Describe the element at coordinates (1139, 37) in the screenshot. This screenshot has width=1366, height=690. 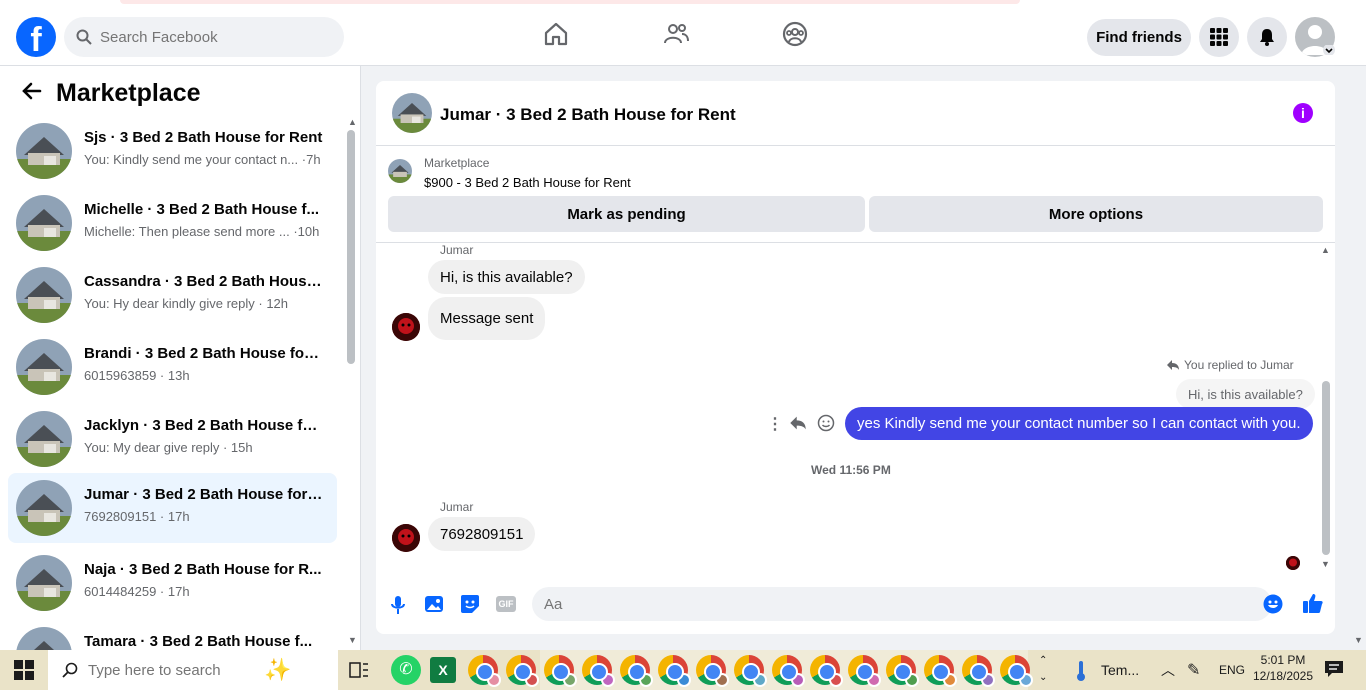
I see `find-friends-button: Find friends` at that location.